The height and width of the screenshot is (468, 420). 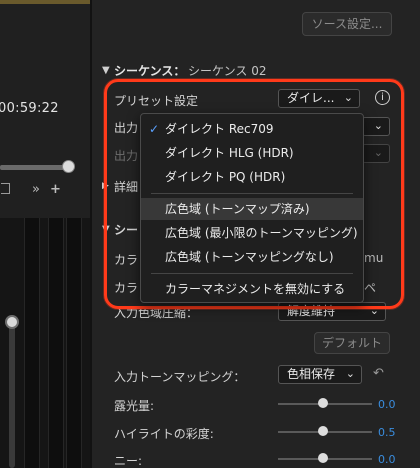 I want to click on input-tone-mapping-dropdown: 色相保存 ⌄, so click(x=320, y=374).